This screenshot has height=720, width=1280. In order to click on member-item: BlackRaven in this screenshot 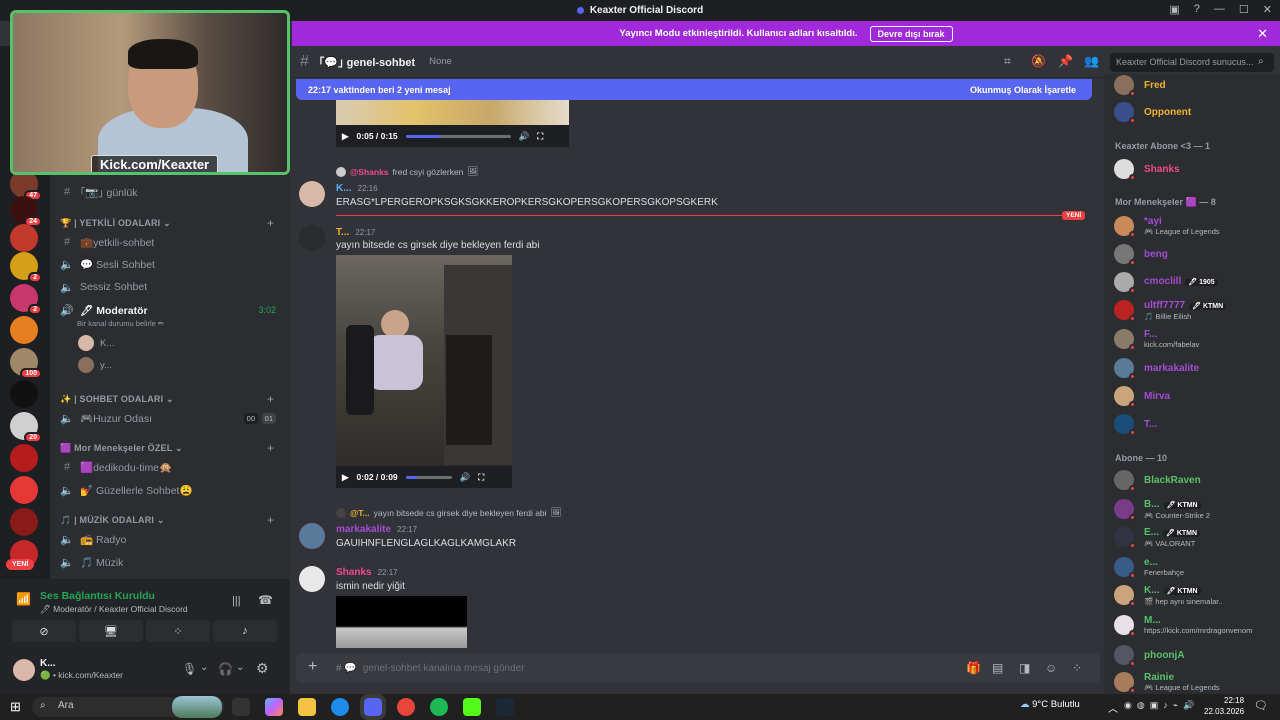, I will do `click(1192, 480)`.